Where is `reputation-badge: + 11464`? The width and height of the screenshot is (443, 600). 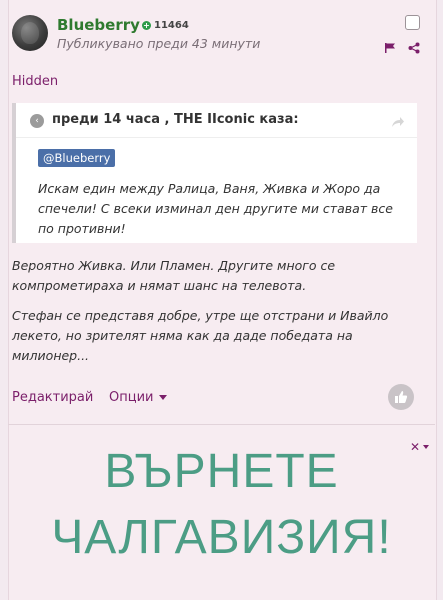
reputation-badge: + 11464 is located at coordinates (165, 25).